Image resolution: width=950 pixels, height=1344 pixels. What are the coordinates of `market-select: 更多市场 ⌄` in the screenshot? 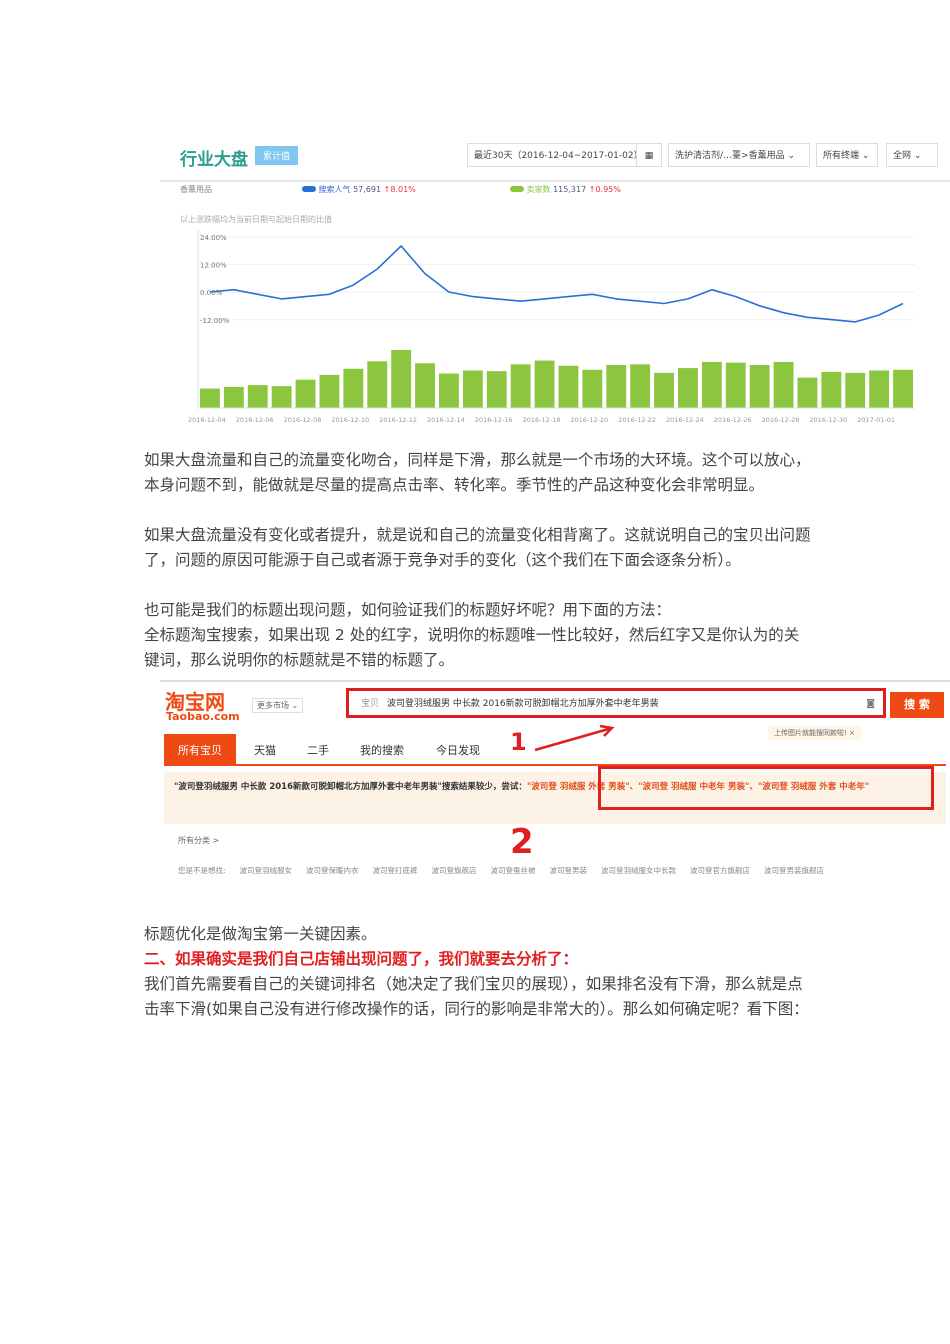 It's located at (278, 705).